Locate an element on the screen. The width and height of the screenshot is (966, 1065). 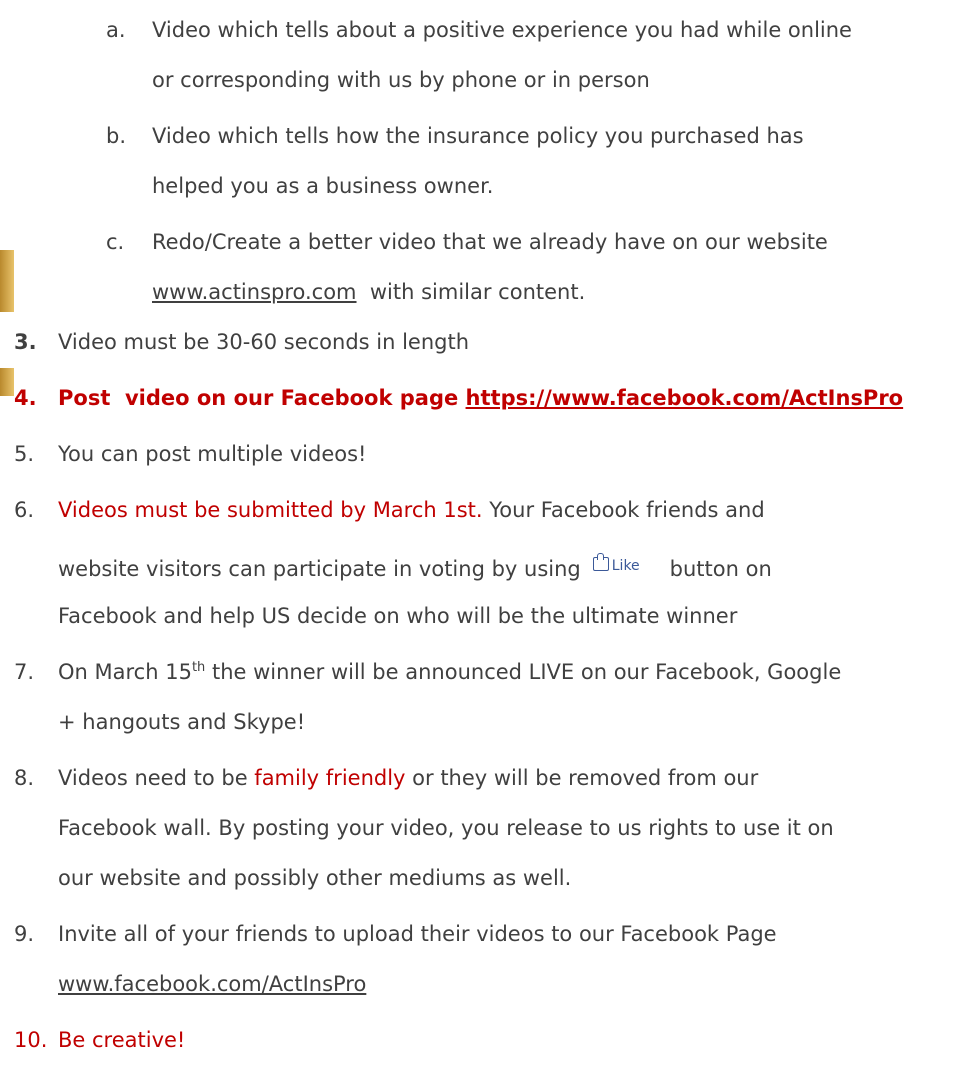
item-4-text: Post video on our Facebook page is located at coordinates (262, 398).